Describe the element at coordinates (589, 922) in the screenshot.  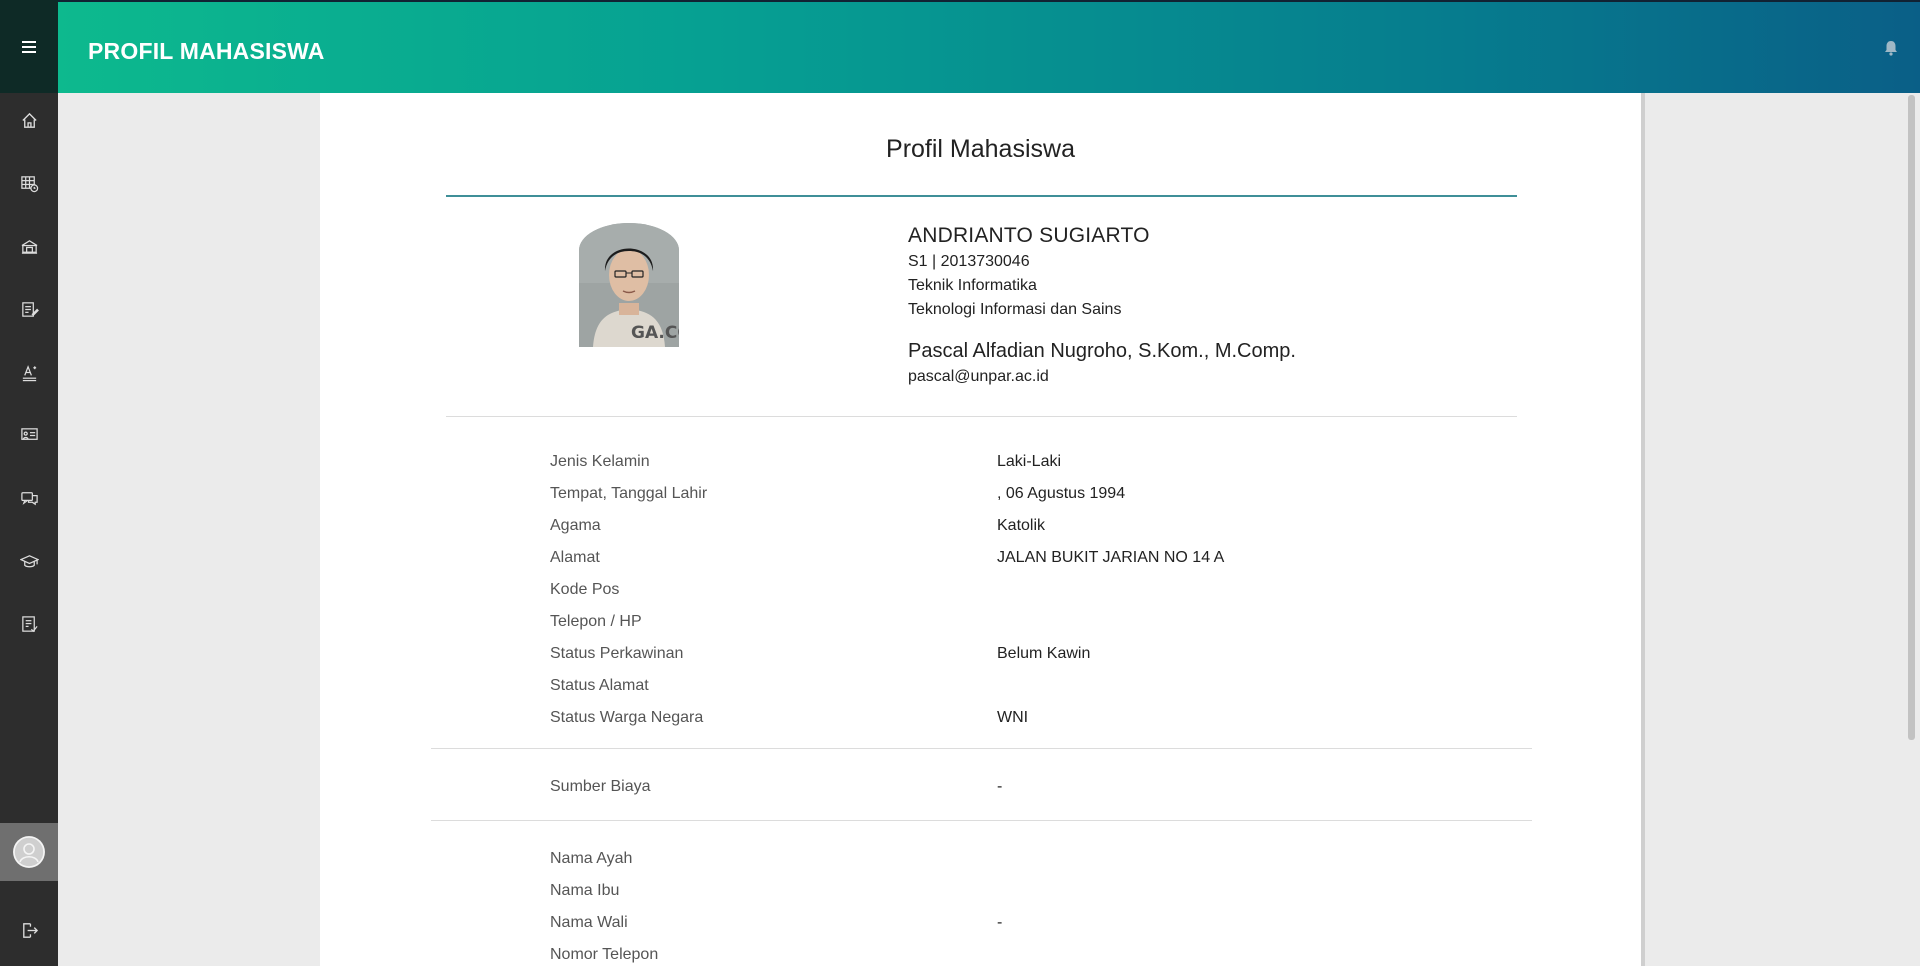
I see `field-label: Nama Wali` at that location.